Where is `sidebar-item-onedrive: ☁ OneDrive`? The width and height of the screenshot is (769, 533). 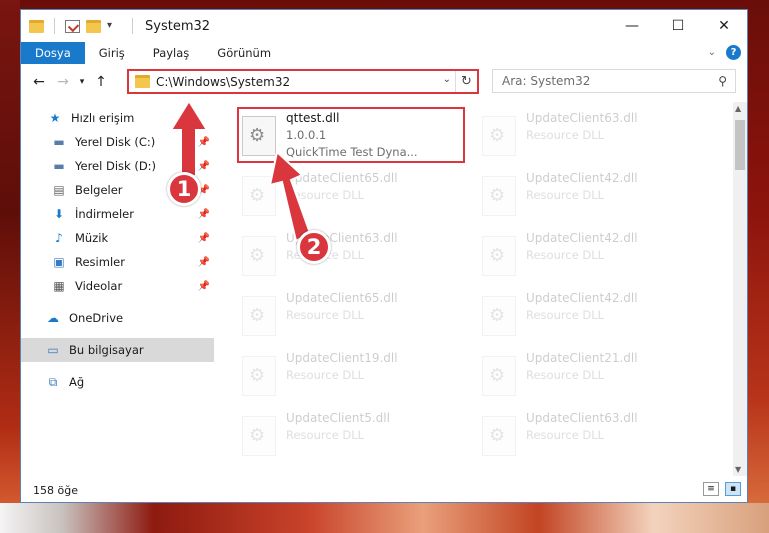 sidebar-item-onedrive: ☁ OneDrive is located at coordinates (117, 318).